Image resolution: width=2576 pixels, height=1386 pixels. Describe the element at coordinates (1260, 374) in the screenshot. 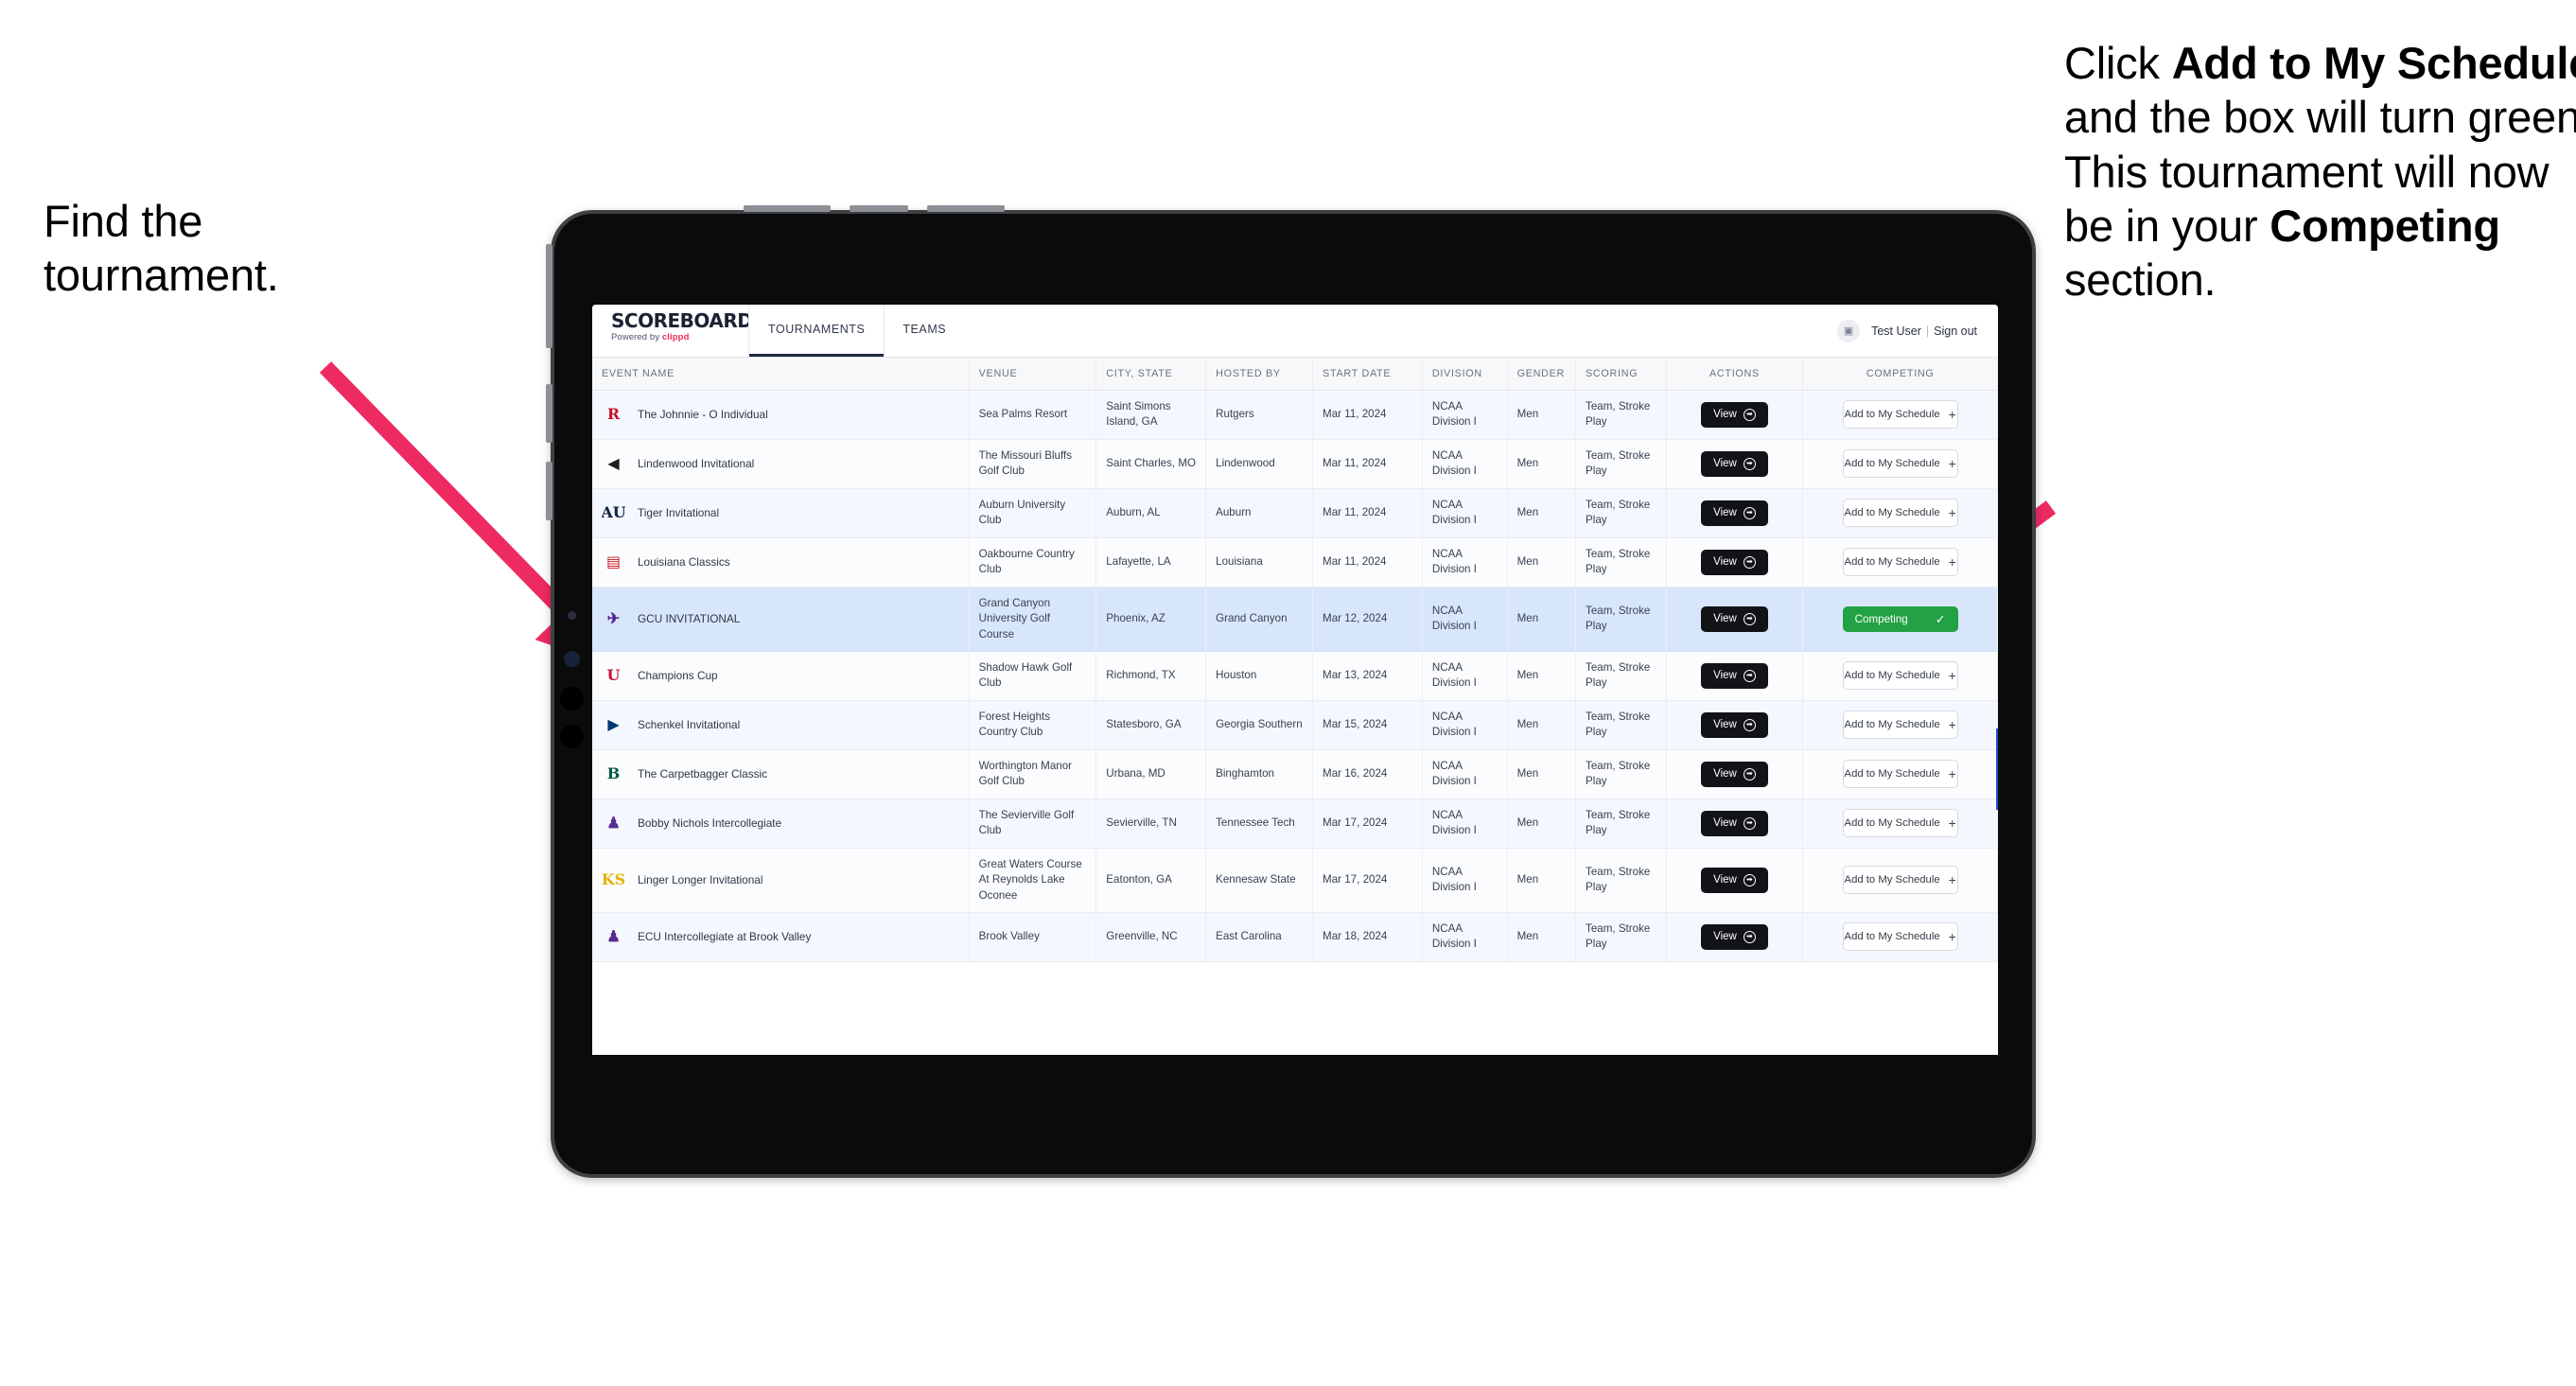

I see `column-header-hosted-by: HOSTED BY` at that location.